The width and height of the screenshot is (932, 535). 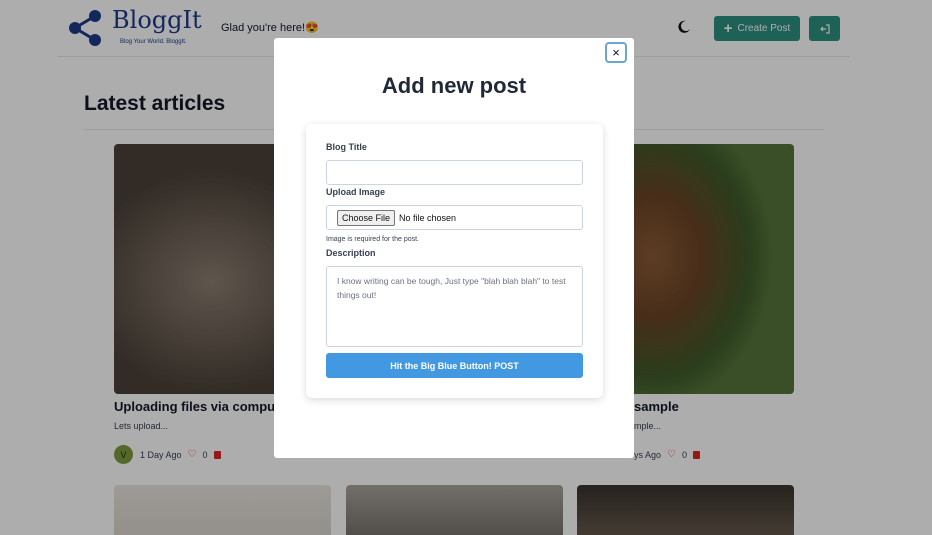 I want to click on close-icon: ×, so click(x=616, y=52).